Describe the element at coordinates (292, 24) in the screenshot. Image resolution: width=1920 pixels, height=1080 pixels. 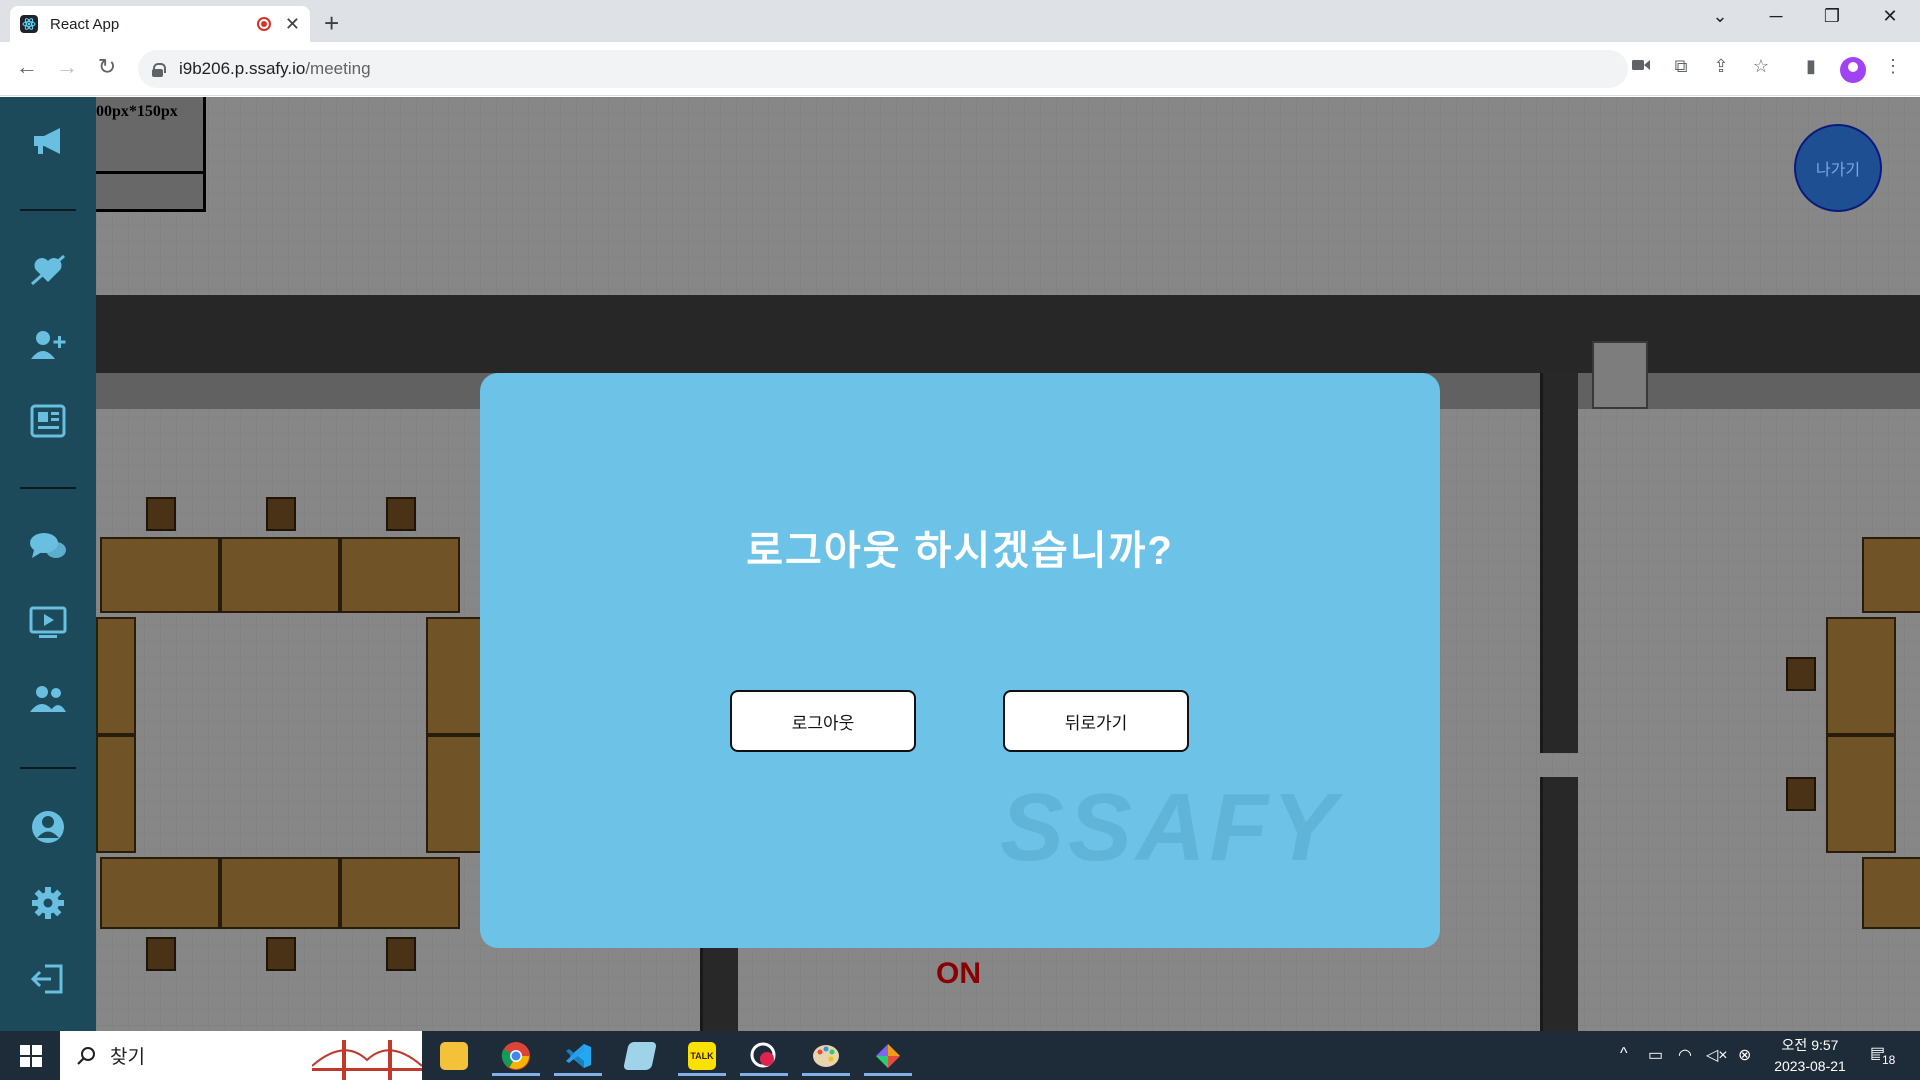
I see `tab-close-icon: ✕` at that location.